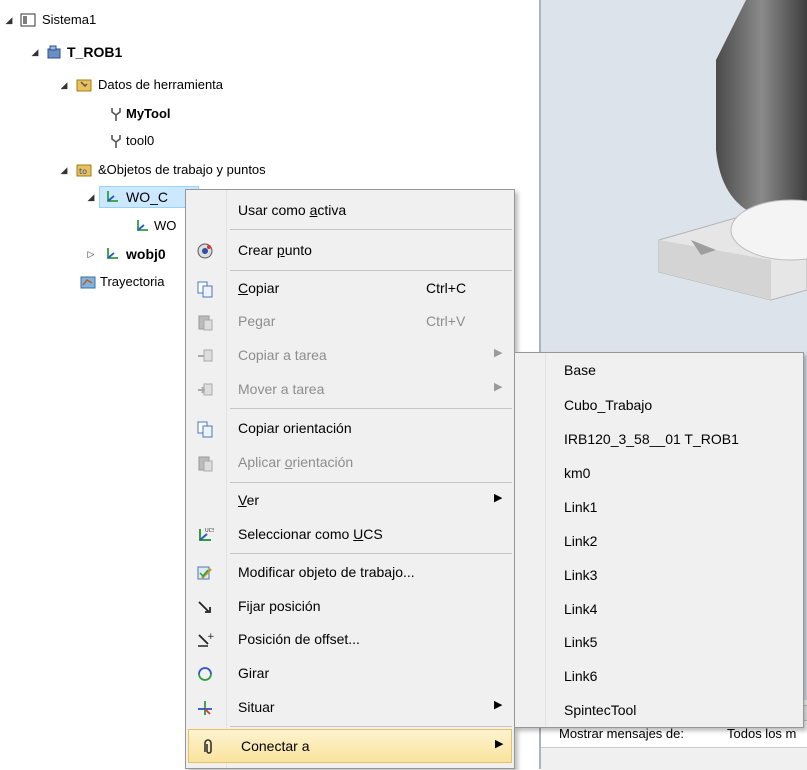 This screenshot has height=770, width=807. I want to click on tree-node-wo-sub: WO, so click(100, 226).